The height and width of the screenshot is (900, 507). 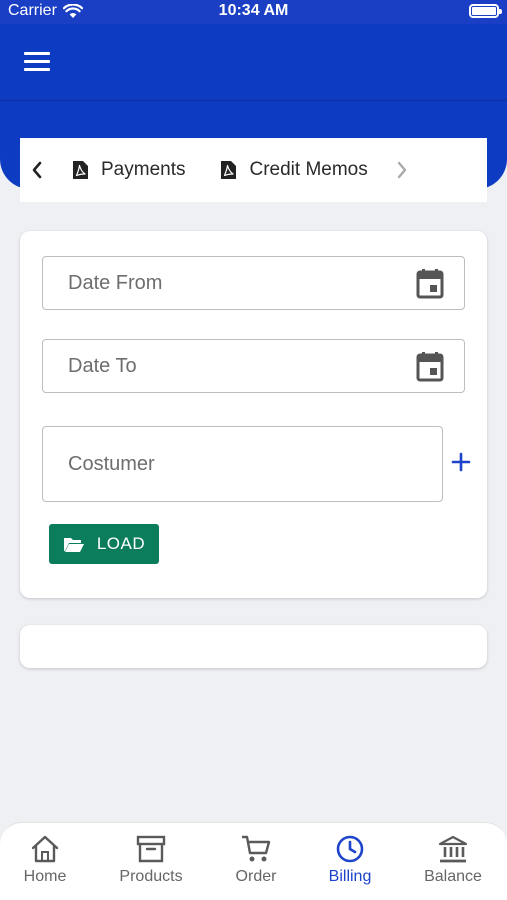 What do you see at coordinates (461, 462) in the screenshot?
I see `add-customer-icon` at bounding box center [461, 462].